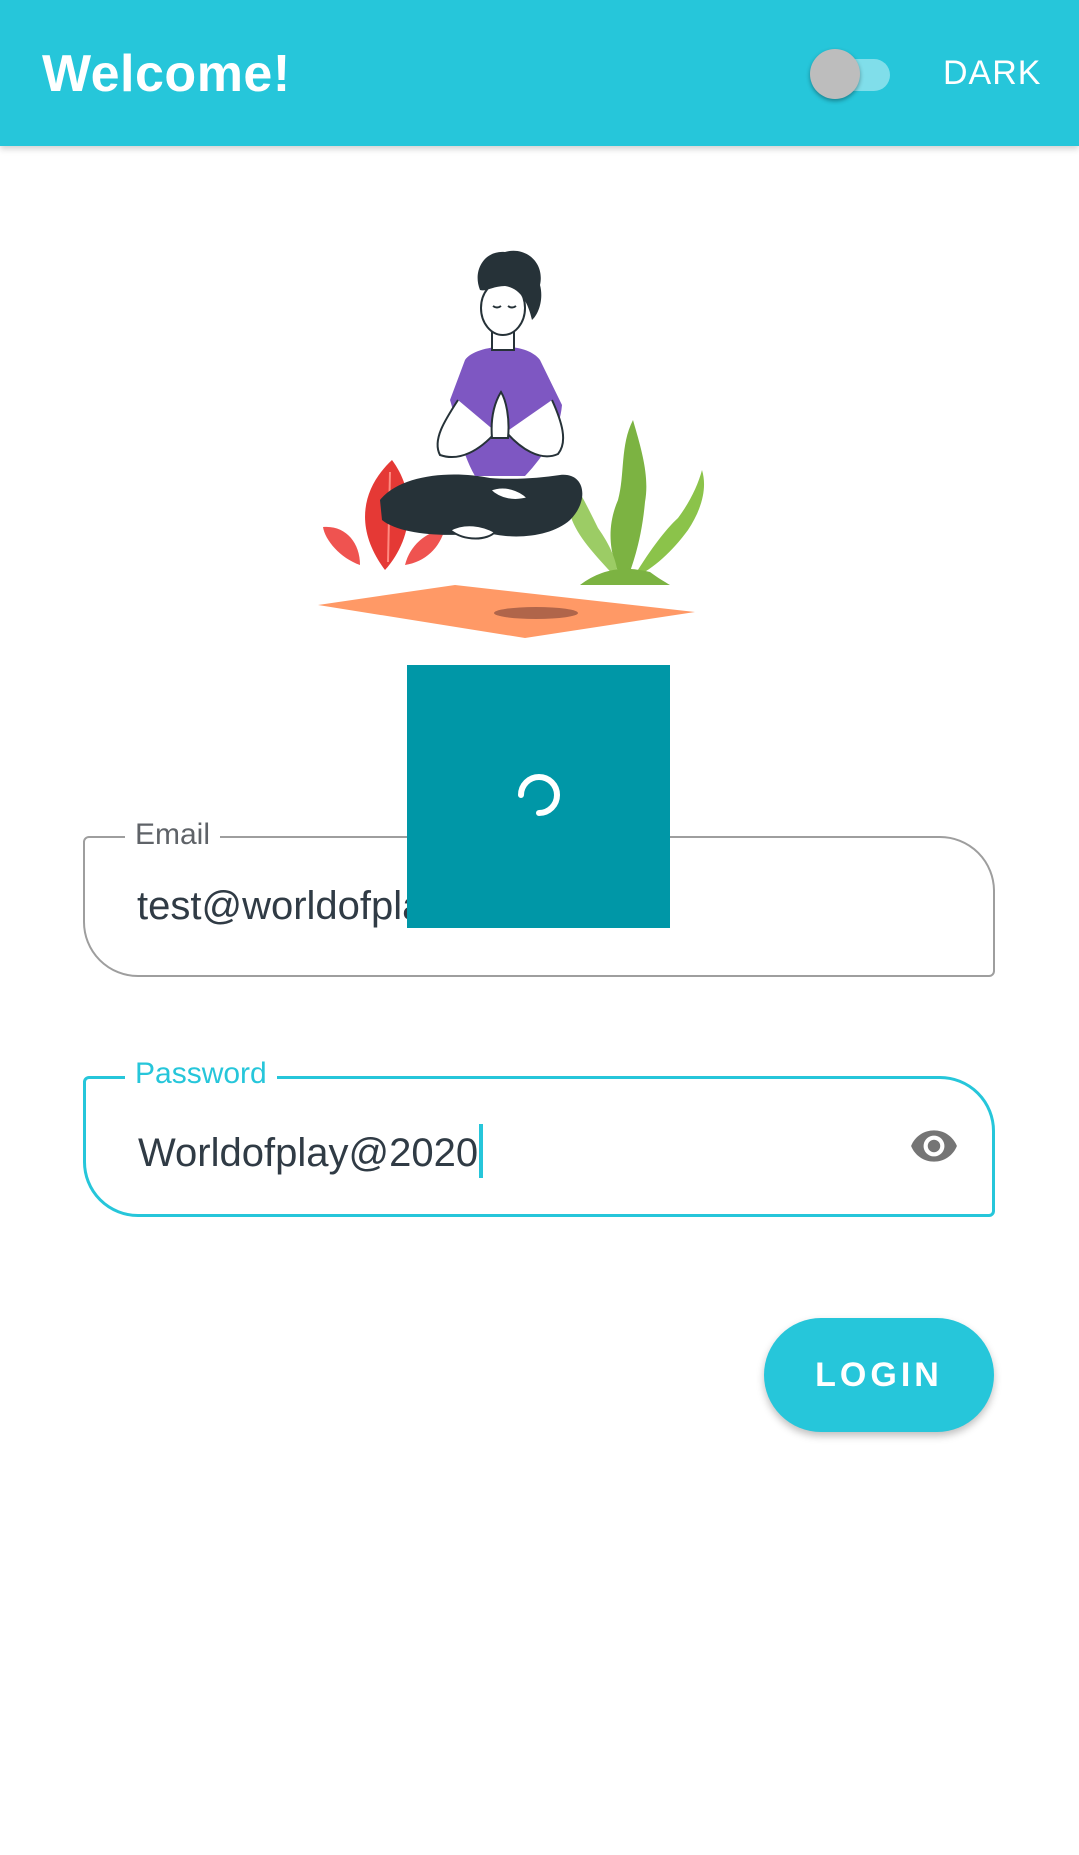 Image resolution: width=1079 pixels, height=1855 pixels. I want to click on green-plant-icon, so click(637, 502).